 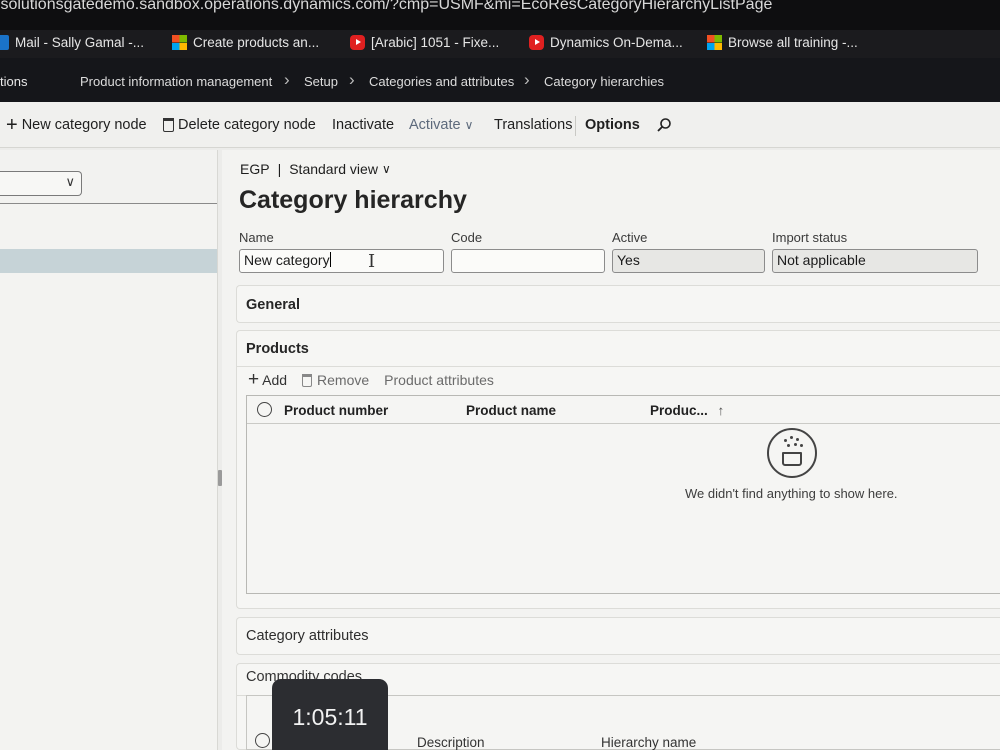 I want to click on page-title: Category hierarchy, so click(x=353, y=200).